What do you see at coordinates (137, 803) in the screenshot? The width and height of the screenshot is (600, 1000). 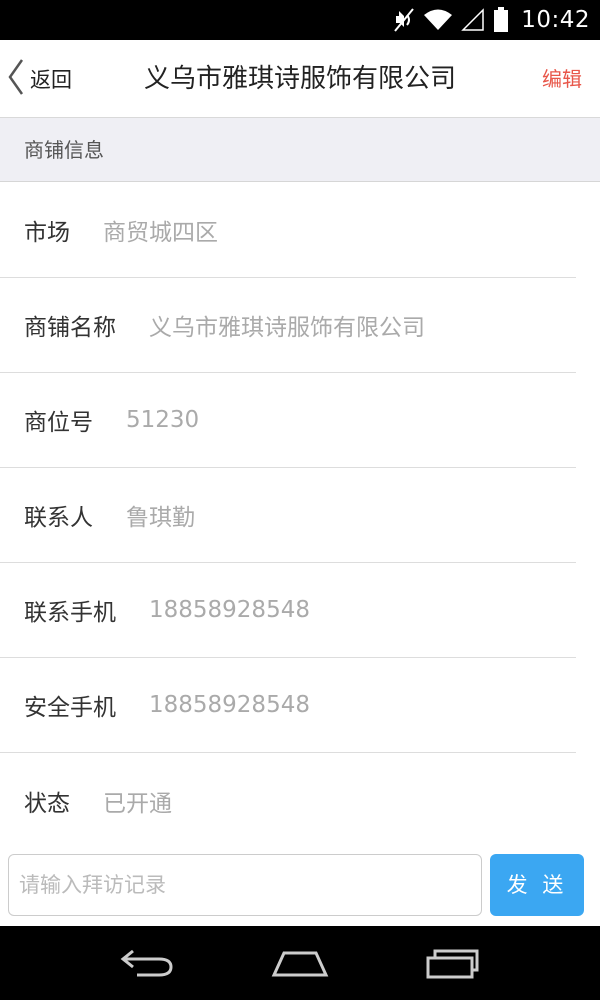 I see `info-value: 已开通` at bounding box center [137, 803].